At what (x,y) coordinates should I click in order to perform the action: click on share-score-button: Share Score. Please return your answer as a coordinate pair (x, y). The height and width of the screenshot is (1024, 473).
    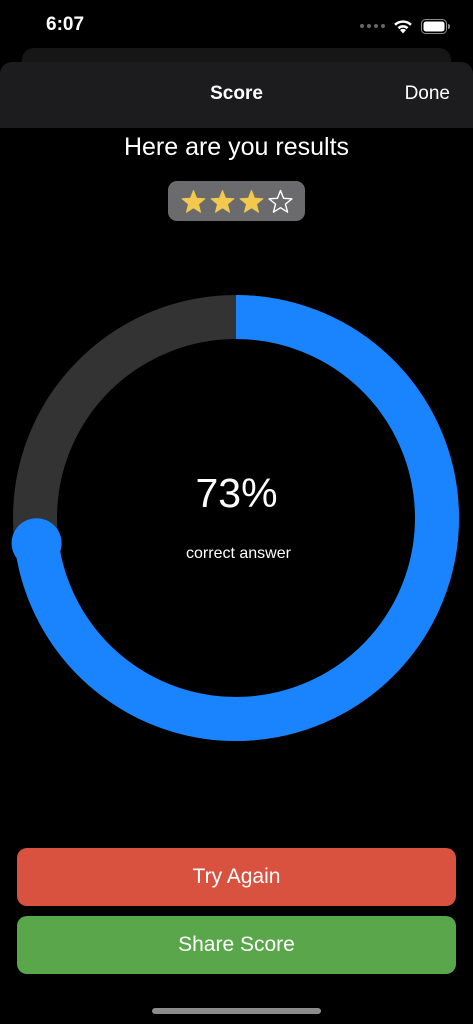
    Looking at the image, I should click on (236, 945).